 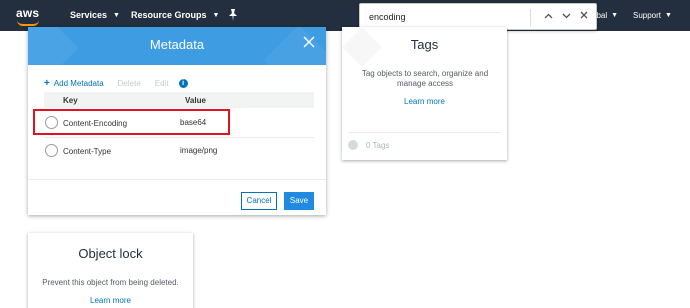 I want to click on tags-count: 0 Tags, so click(x=368, y=145).